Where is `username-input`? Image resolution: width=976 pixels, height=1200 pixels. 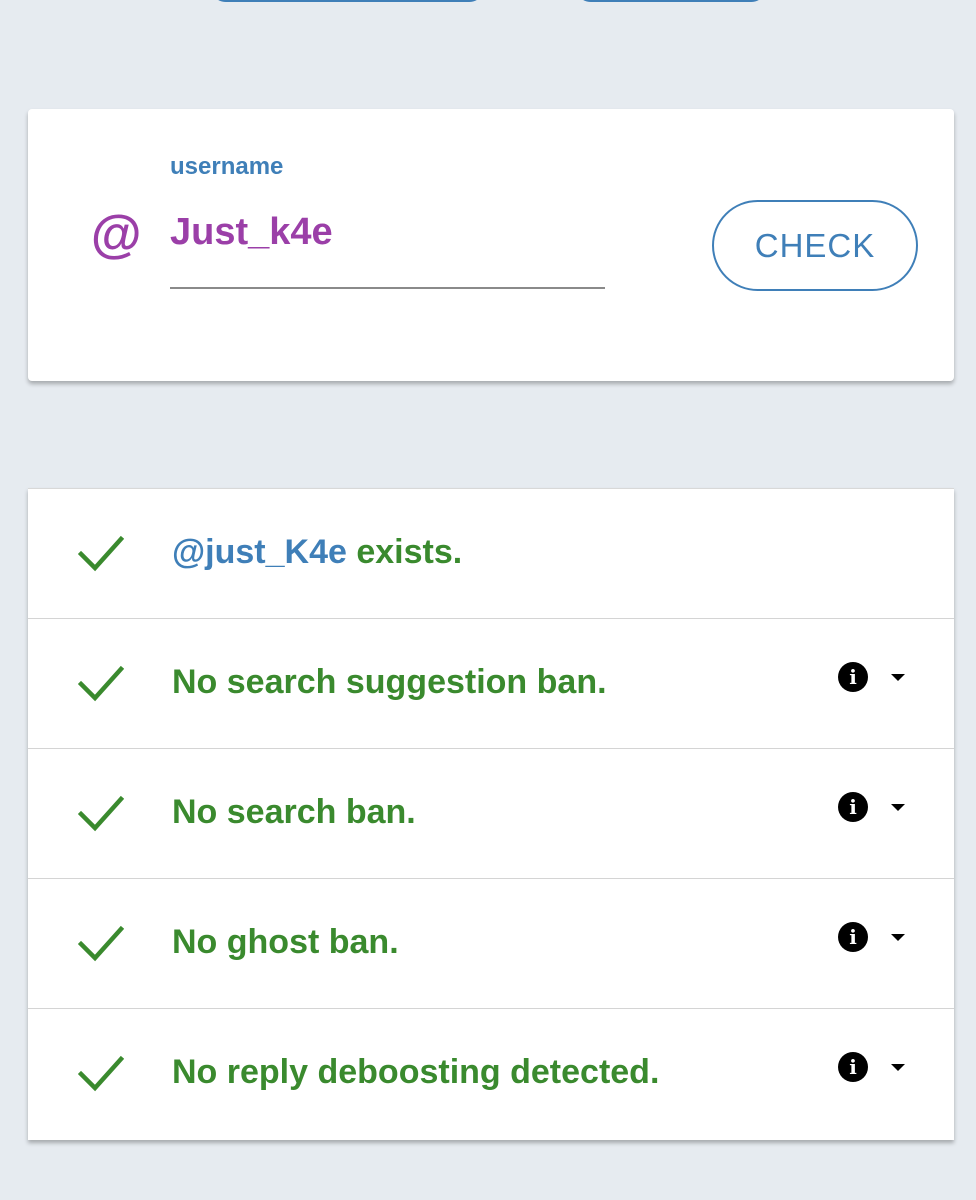 username-input is located at coordinates (385, 232).